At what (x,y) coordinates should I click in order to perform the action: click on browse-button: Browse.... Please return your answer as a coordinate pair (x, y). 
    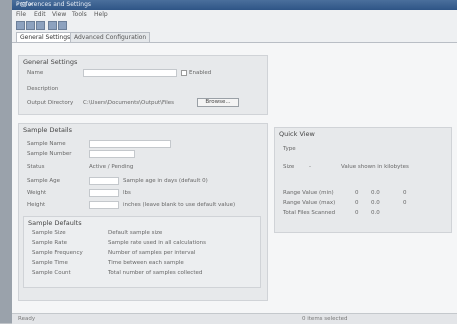
    Looking at the image, I should click on (218, 102).